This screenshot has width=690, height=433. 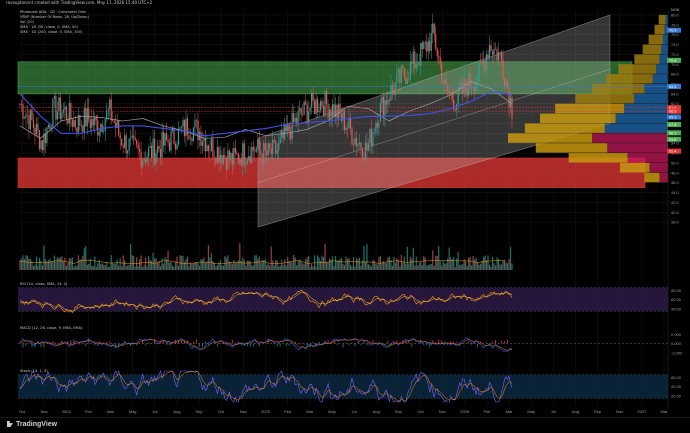 What do you see at coordinates (32, 424) in the screenshot?
I see `tradingview-logo: TradingView` at bounding box center [32, 424].